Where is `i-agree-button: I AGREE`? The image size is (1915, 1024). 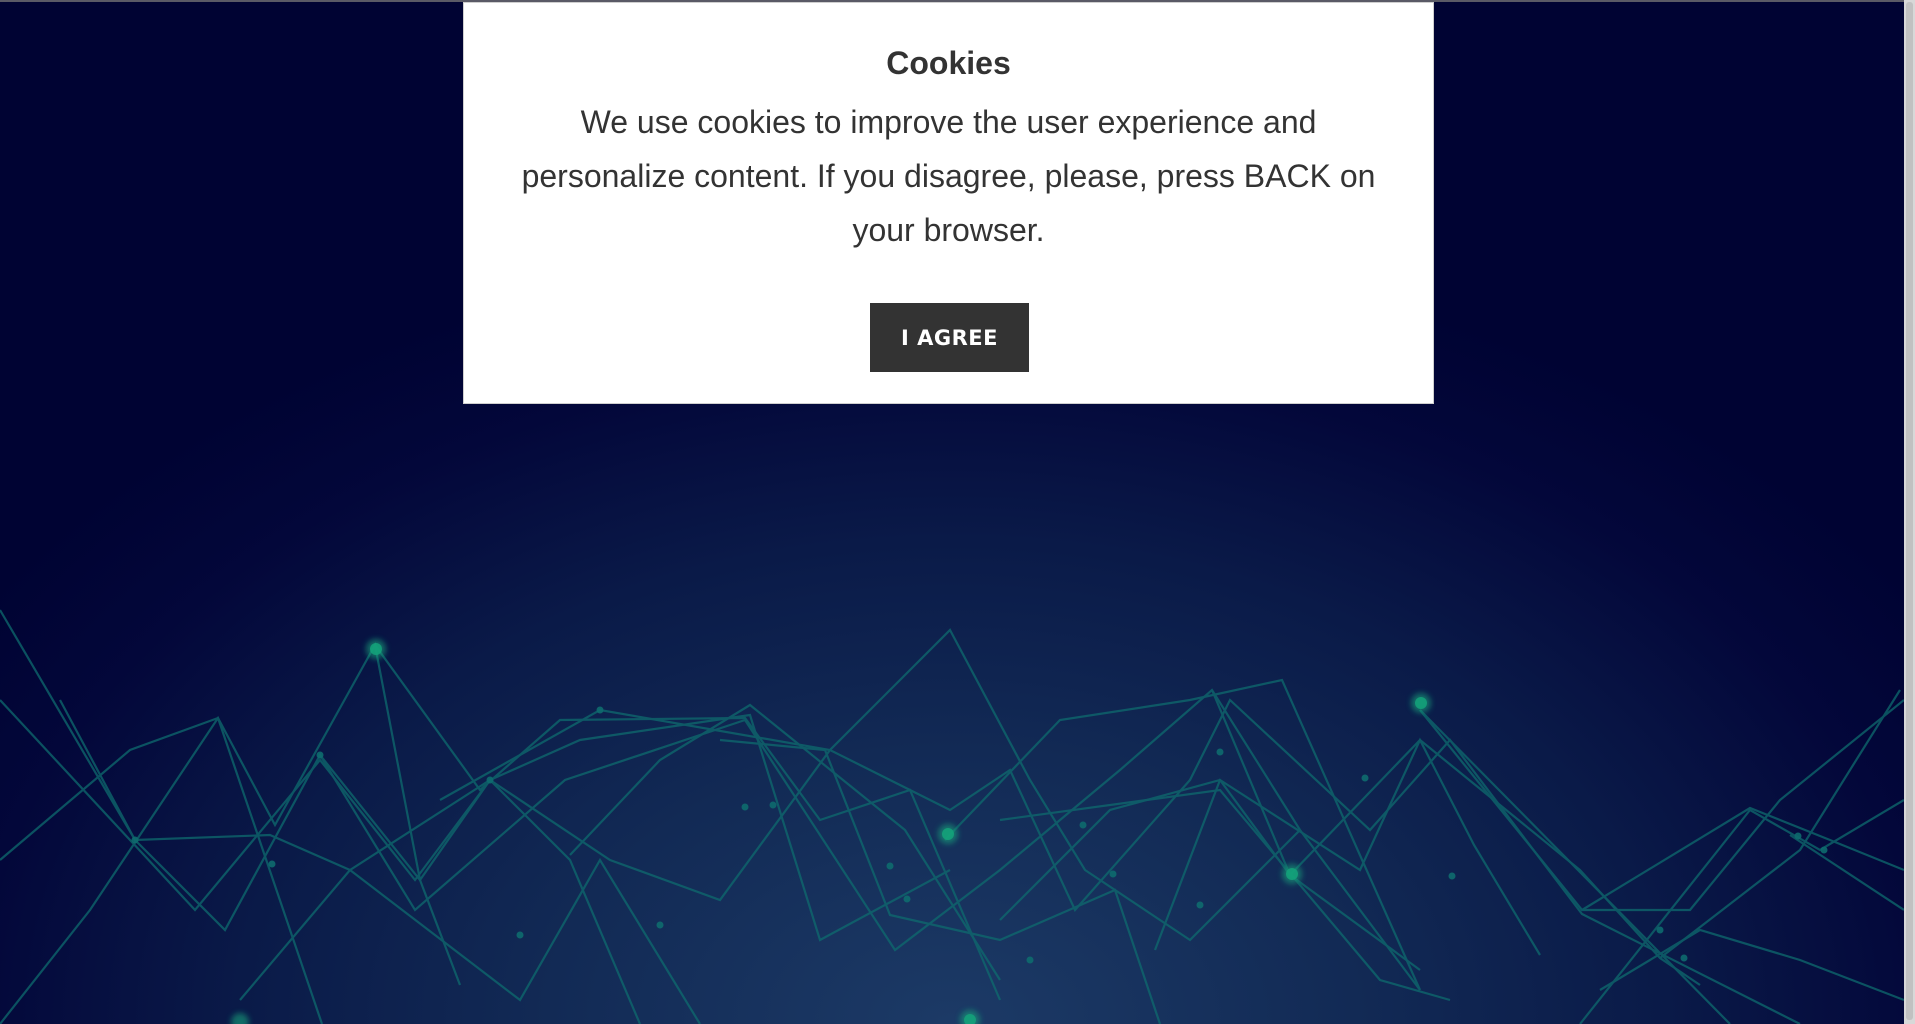
i-agree-button: I AGREE is located at coordinates (949, 337).